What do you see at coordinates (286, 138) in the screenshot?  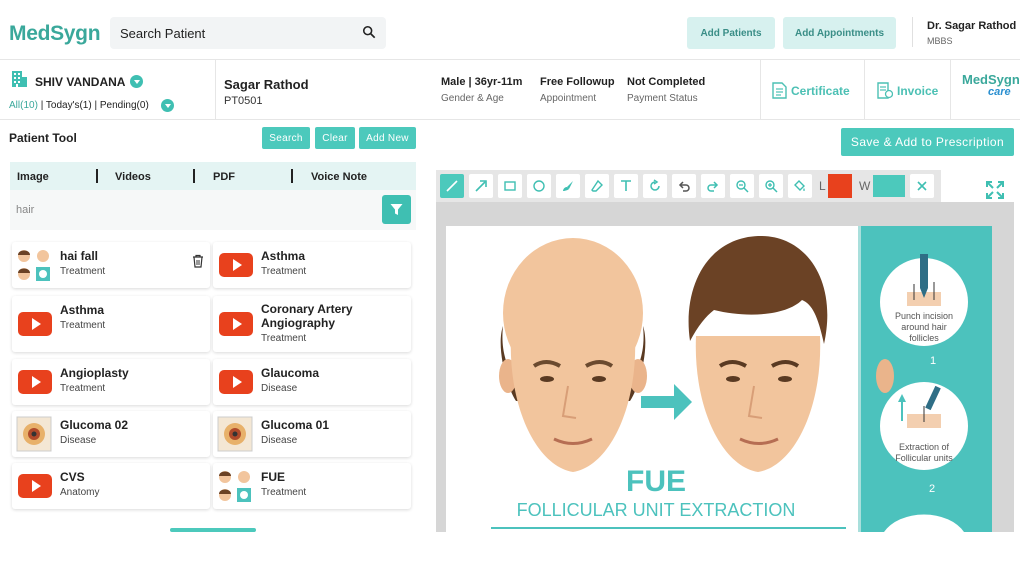 I see `search-button: Search` at bounding box center [286, 138].